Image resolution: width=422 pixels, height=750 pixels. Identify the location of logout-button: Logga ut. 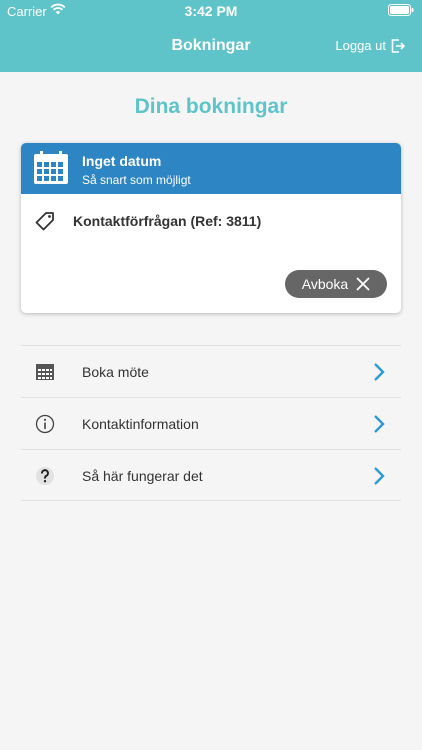
(370, 45).